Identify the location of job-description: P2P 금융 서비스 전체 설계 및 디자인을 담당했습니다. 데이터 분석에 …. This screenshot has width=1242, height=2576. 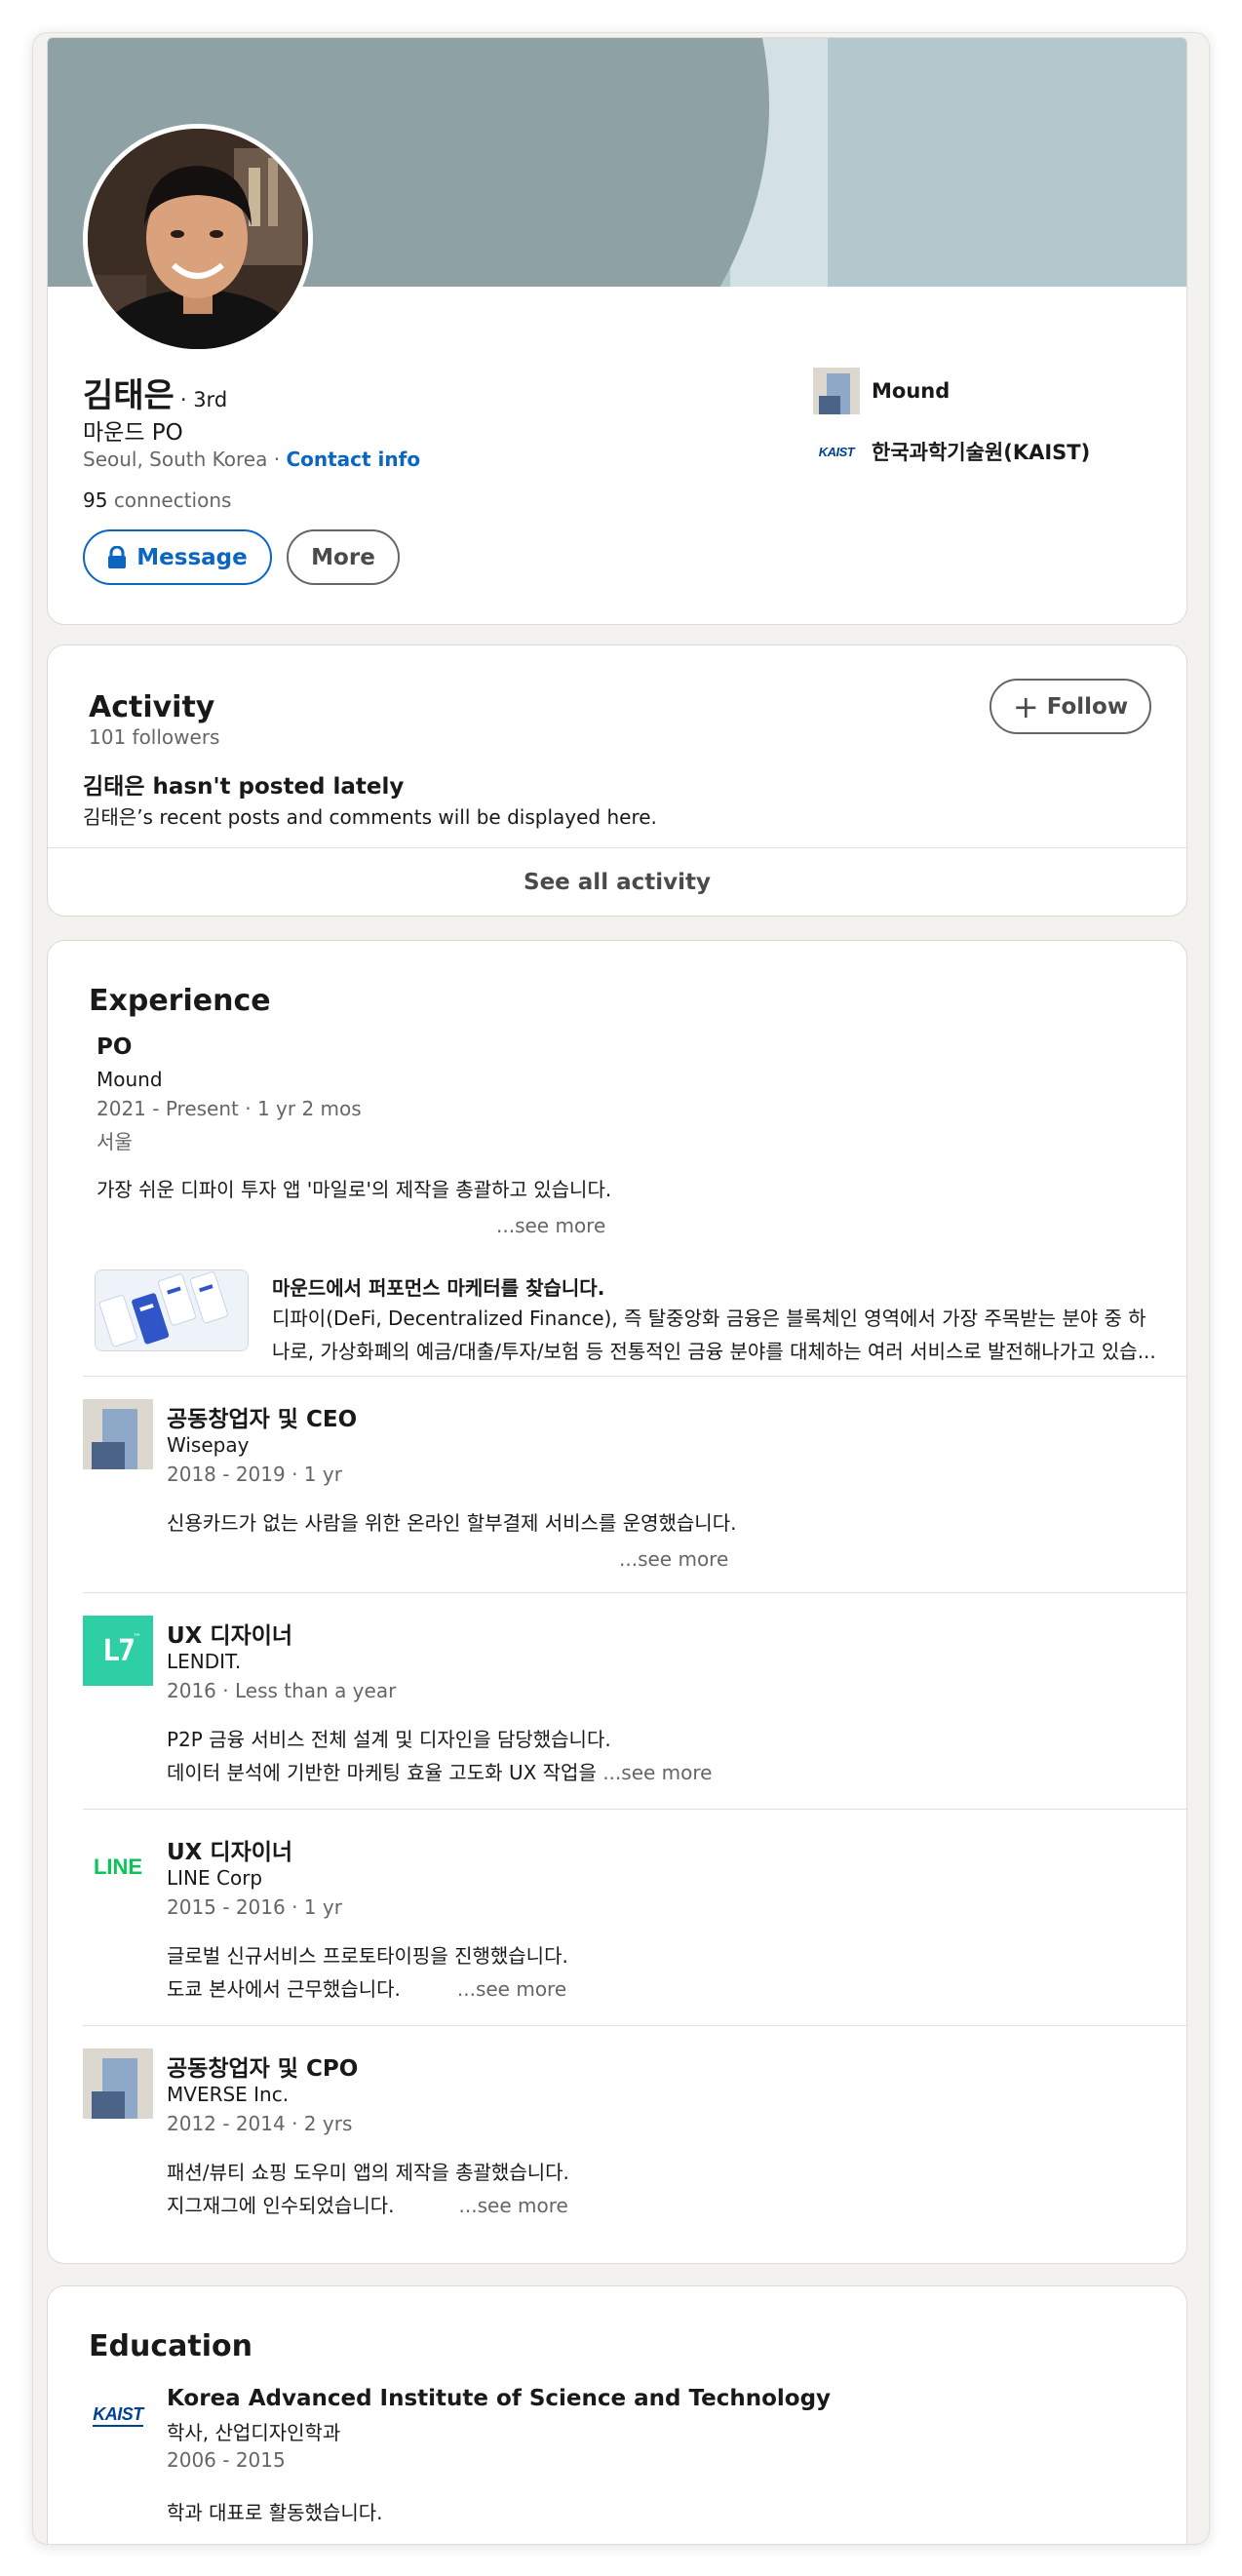
(439, 1756).